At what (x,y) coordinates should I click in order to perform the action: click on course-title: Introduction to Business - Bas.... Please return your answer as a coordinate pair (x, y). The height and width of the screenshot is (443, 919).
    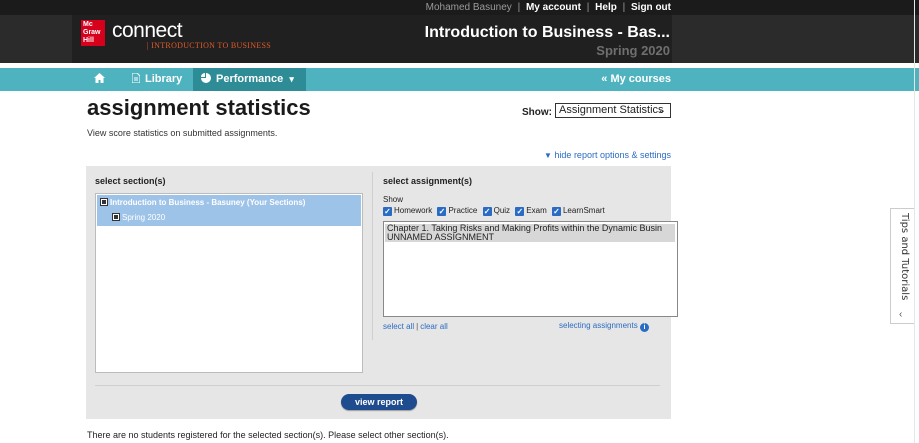
    Looking at the image, I should click on (547, 33).